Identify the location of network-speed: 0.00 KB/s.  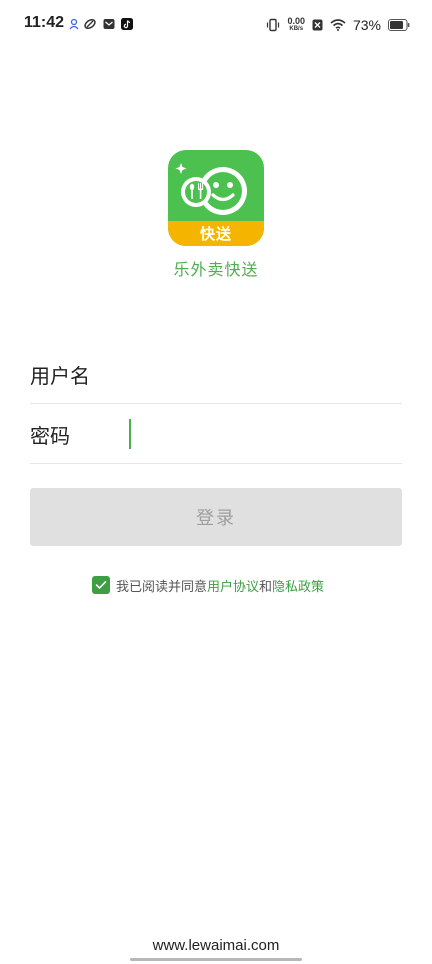
(296, 24).